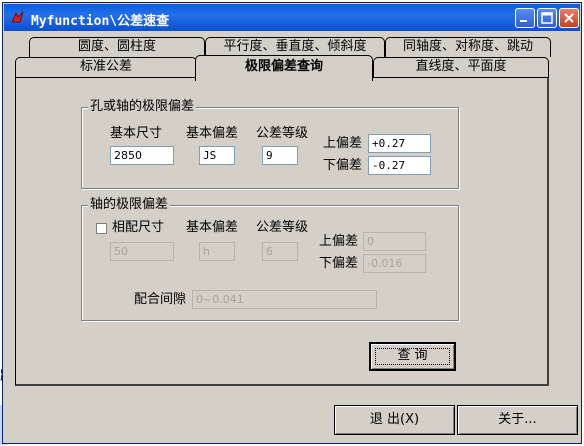  I want to click on shaft-upper-deviation-label: 上偏差, so click(339, 241).